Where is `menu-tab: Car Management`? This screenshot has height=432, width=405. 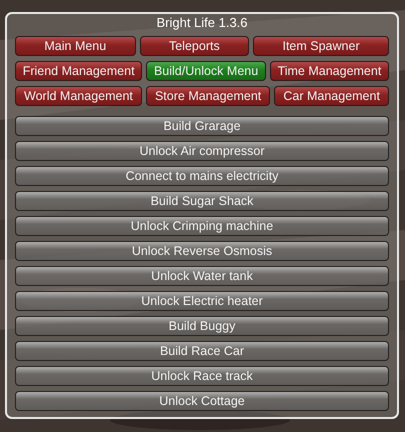 menu-tab: Car Management is located at coordinates (331, 96).